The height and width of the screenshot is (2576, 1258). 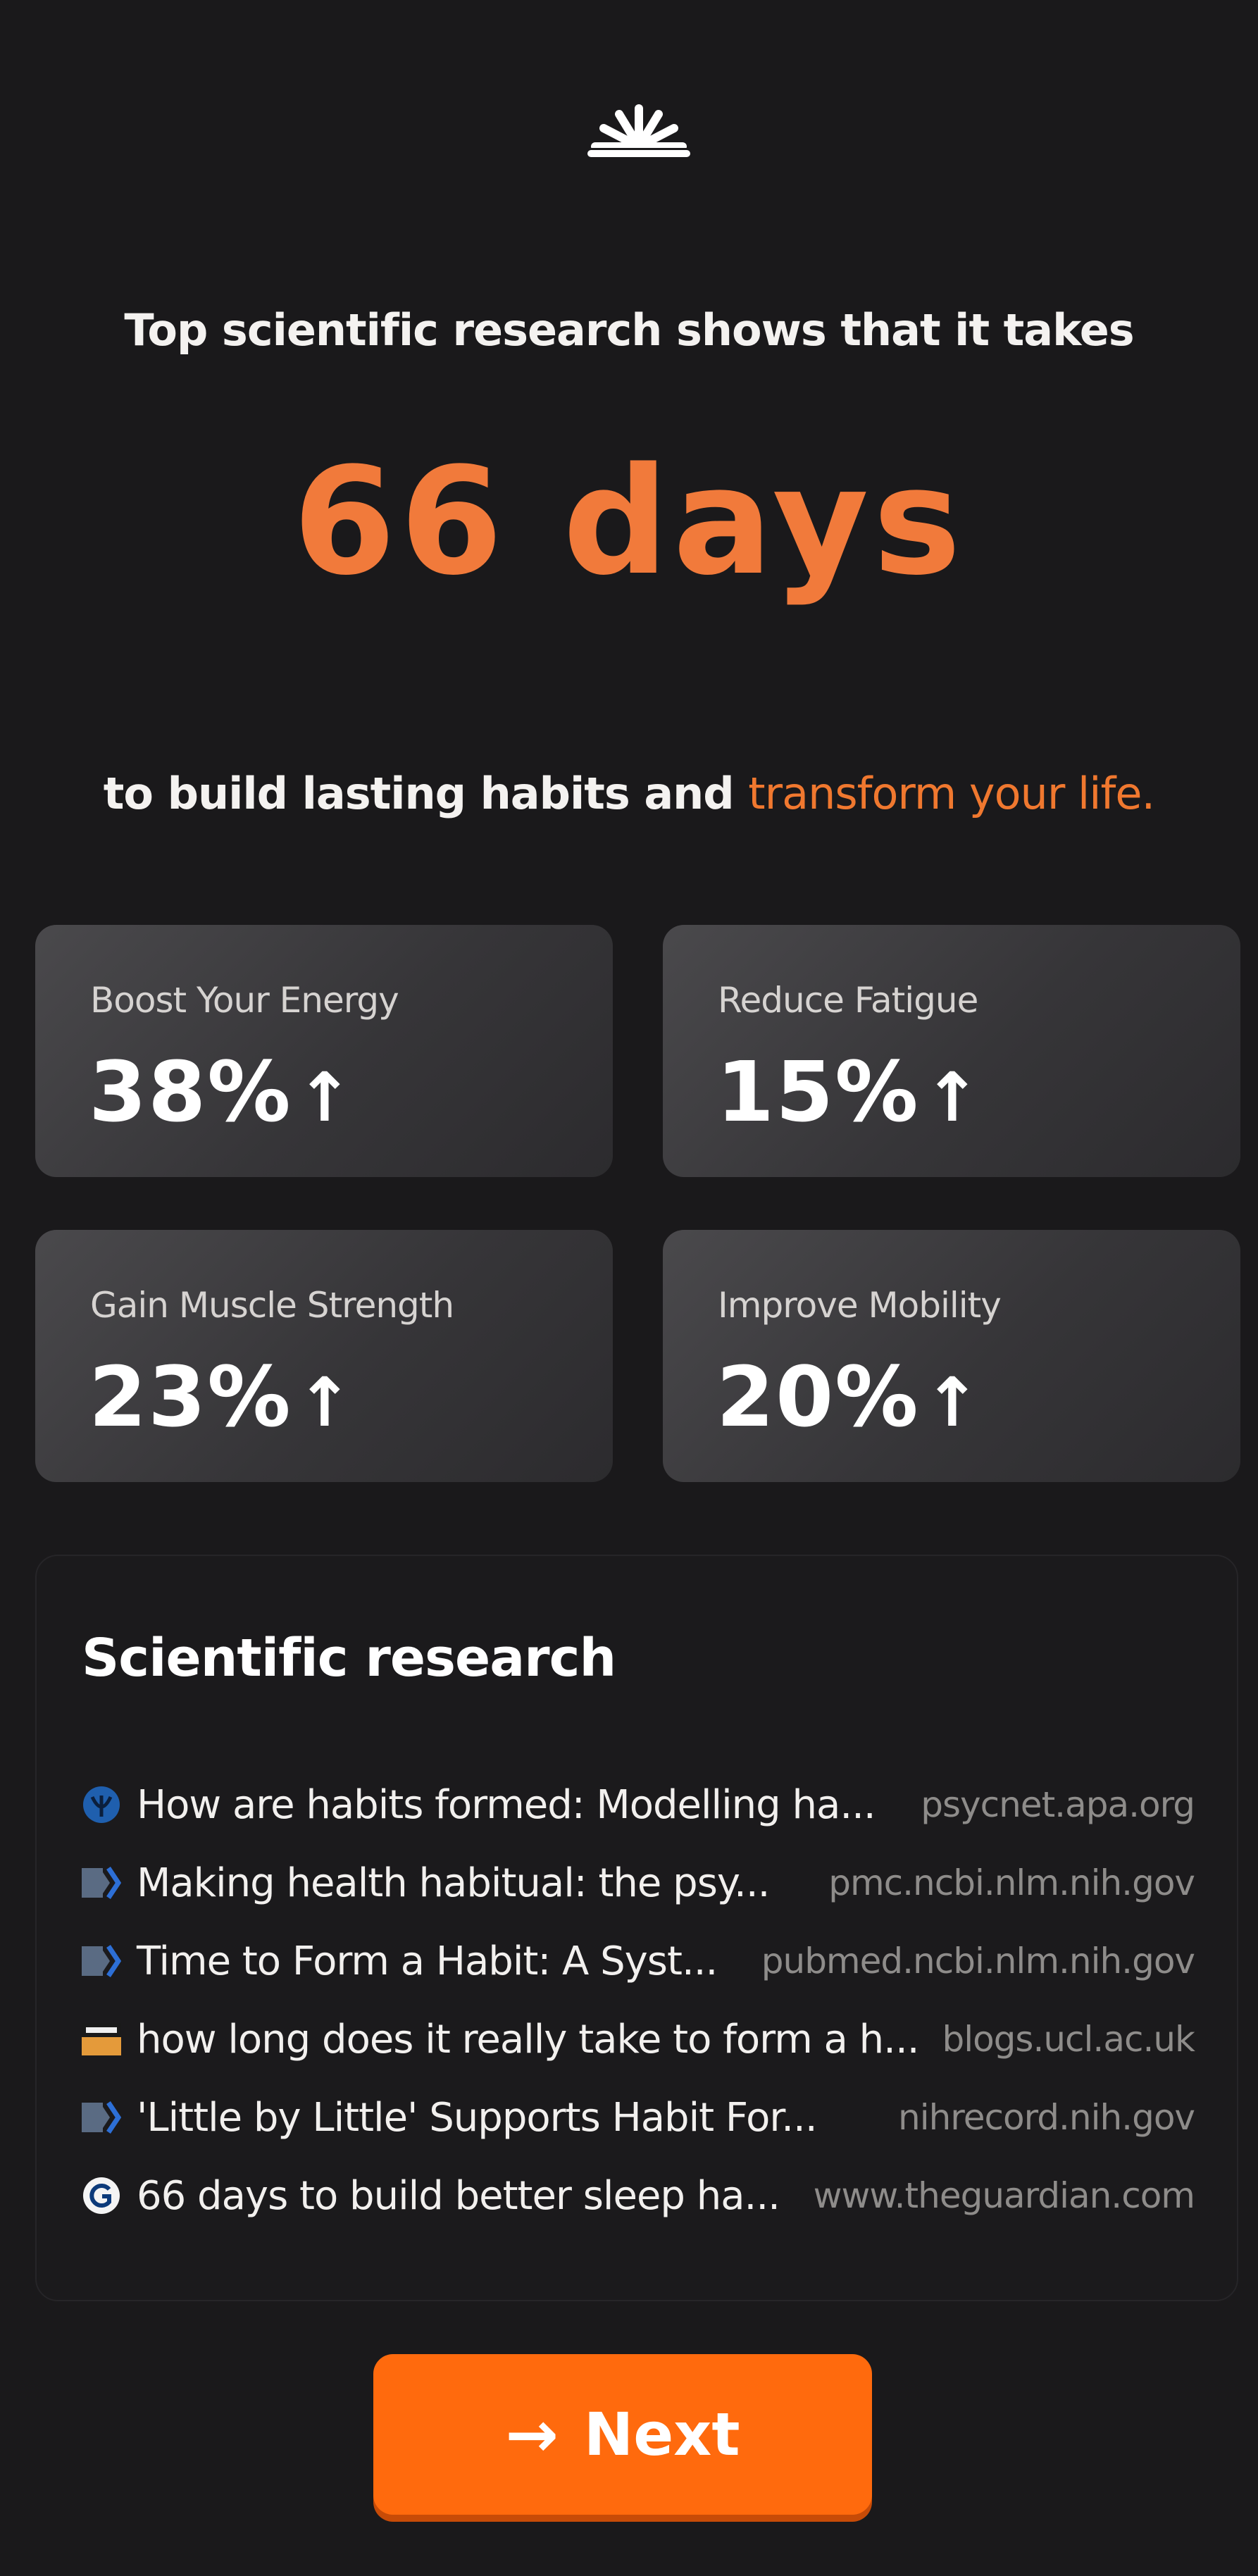 I want to click on ncbi-icon, so click(x=101, y=1883).